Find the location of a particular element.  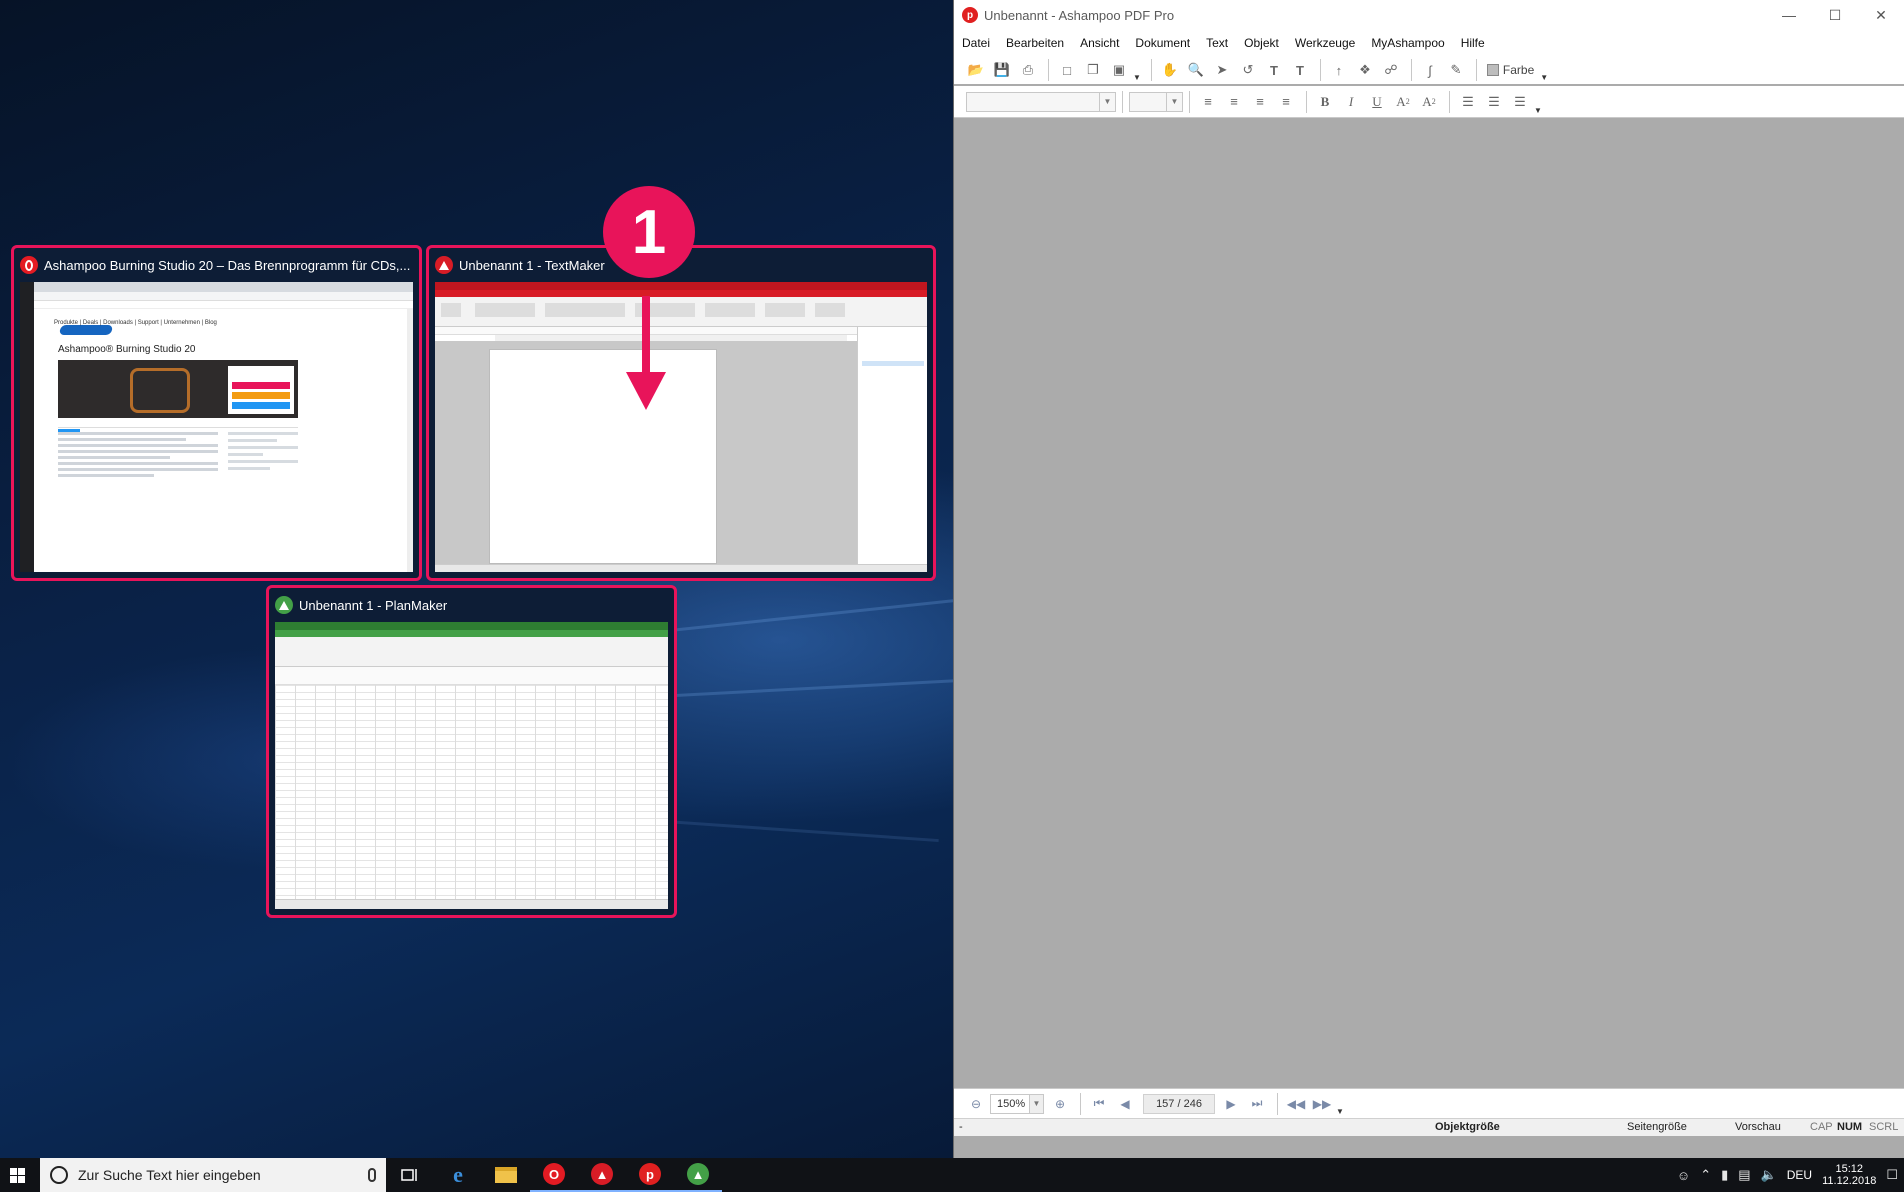

menu-dokument: Dokument is located at coordinates (1162, 43).